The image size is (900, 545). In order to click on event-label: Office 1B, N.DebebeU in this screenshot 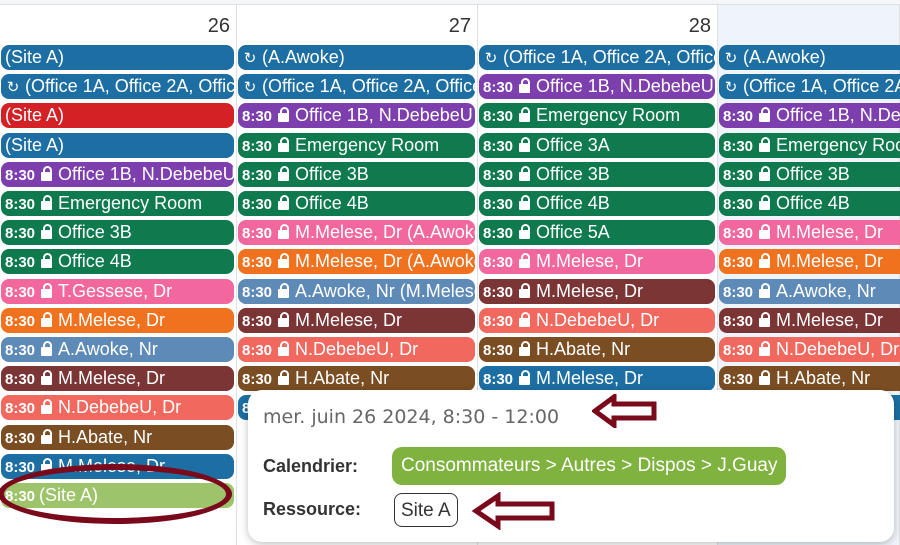, I will do `click(625, 86)`.